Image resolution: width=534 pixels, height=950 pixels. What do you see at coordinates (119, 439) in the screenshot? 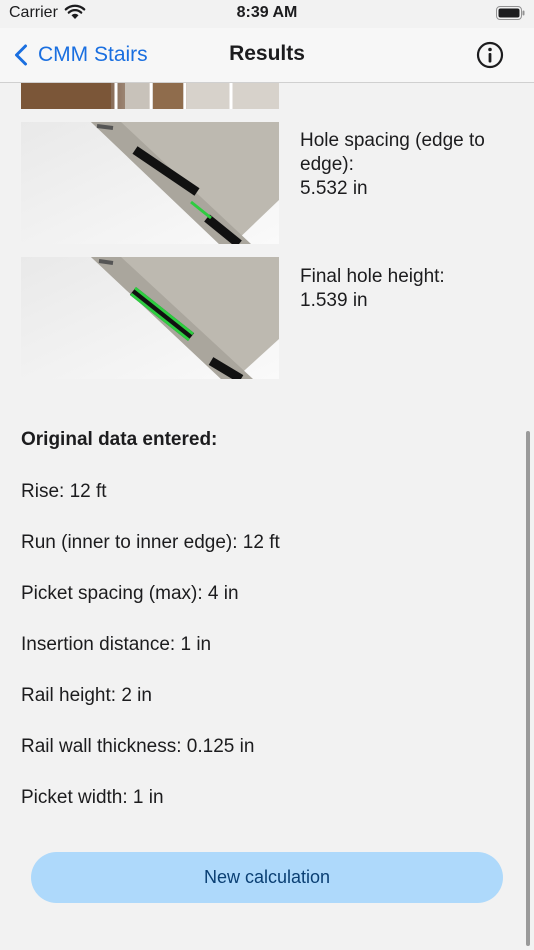
I see `original-data-heading: Original data entered:` at bounding box center [119, 439].